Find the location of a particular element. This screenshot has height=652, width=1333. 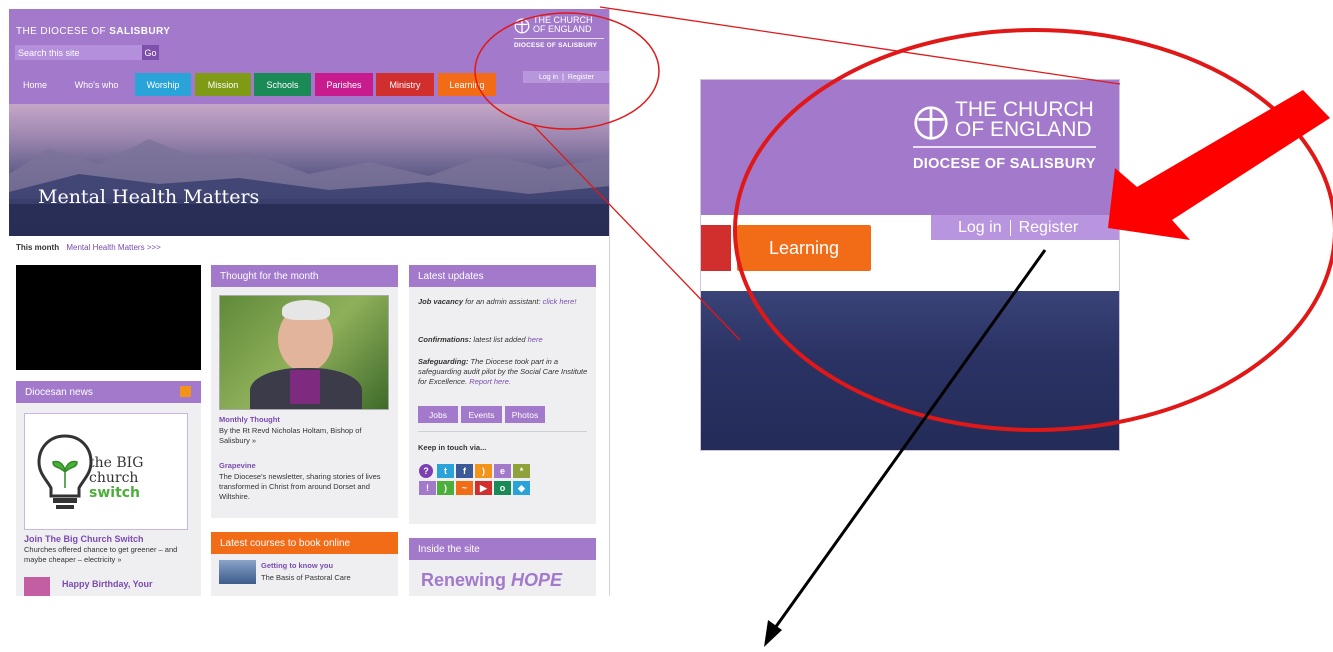

thought-heading: Thought for the month is located at coordinates (304, 276).